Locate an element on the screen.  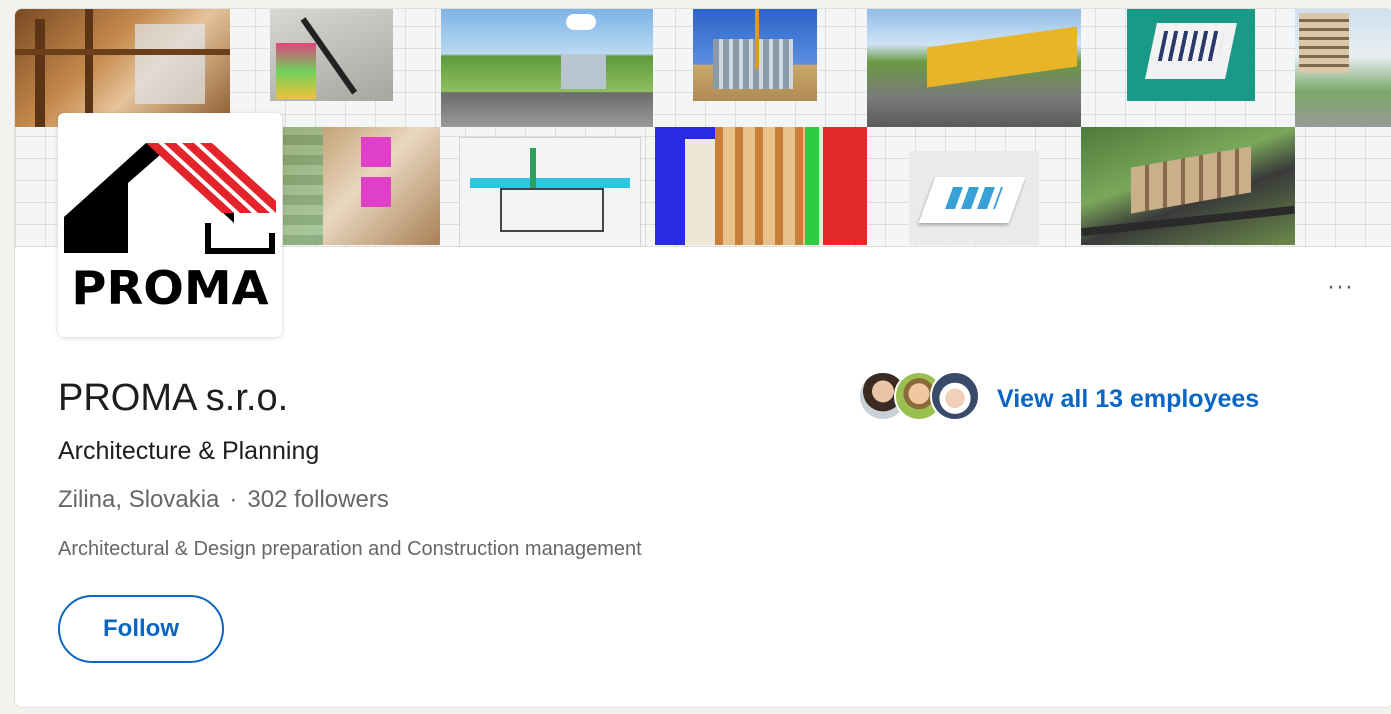
company-followers: 302 followers is located at coordinates (318, 499).